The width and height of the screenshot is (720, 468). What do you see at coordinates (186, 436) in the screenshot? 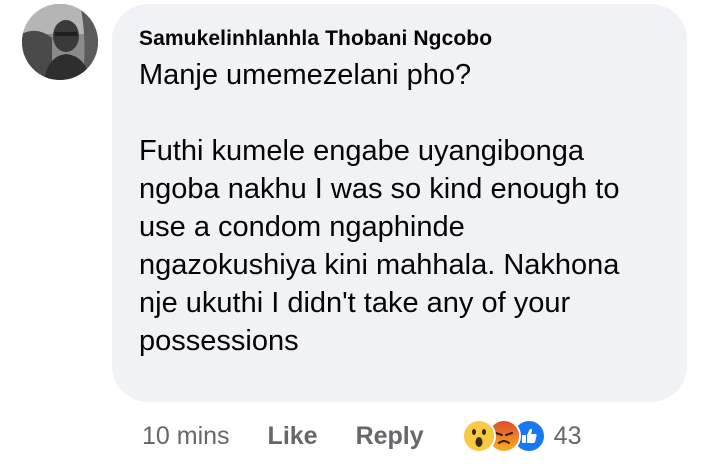
I see `comment-timestamp: 10 mins` at bounding box center [186, 436].